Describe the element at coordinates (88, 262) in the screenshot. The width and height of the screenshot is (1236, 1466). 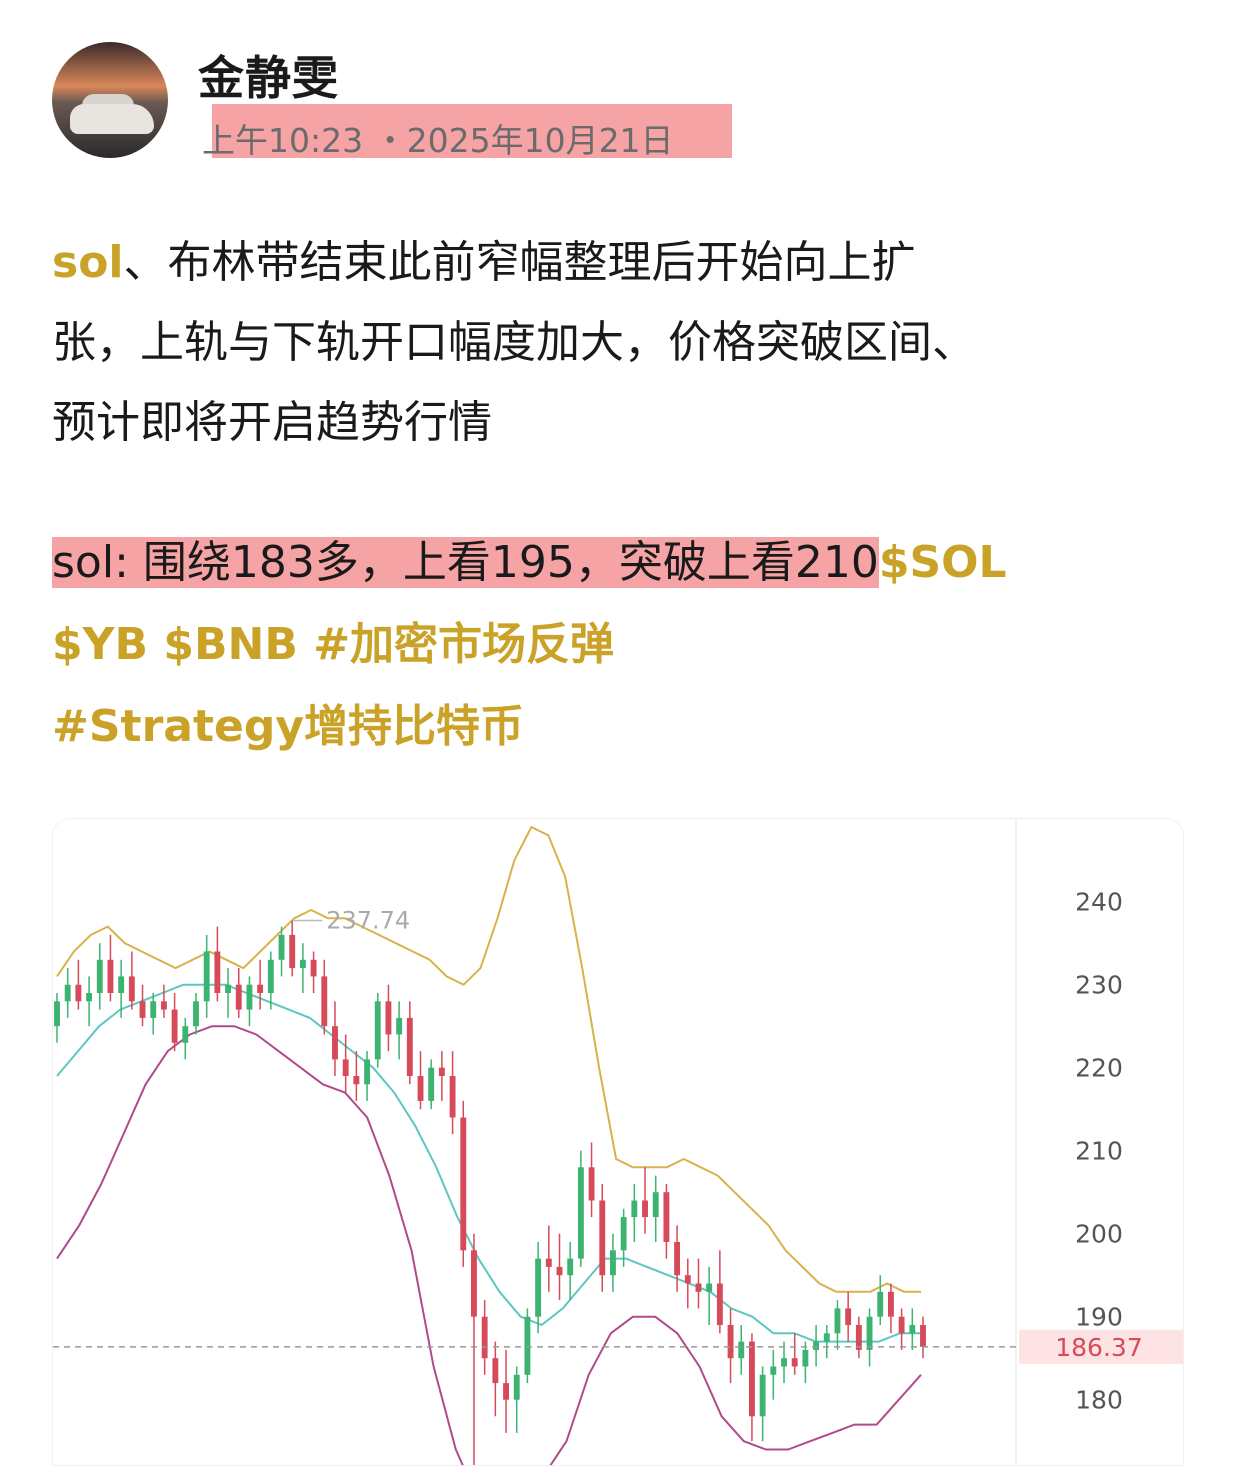
I see `token-link-sol: sol` at that location.